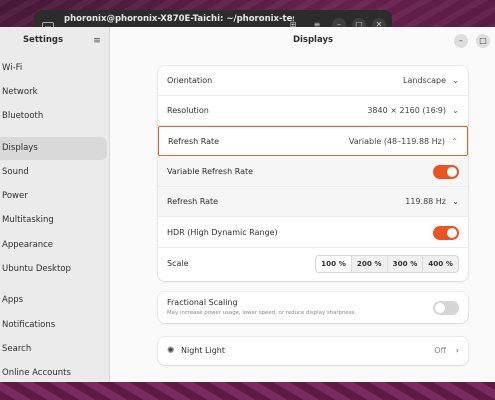 Image resolution: width=495 pixels, height=400 pixels. I want to click on refresh-rate-row: Refresh Rate Variable (48–119.88 Hz) ⌃, so click(313, 141).